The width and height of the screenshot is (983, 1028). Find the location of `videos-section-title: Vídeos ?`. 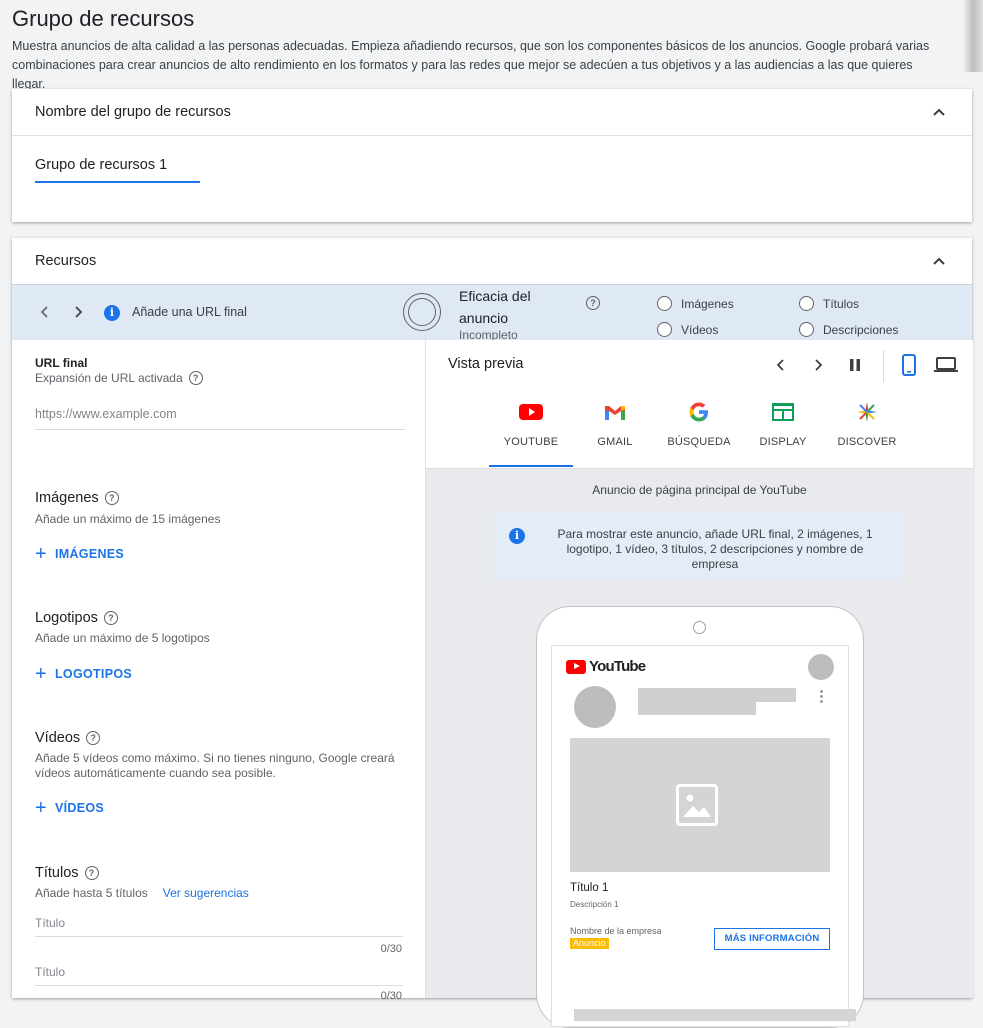

videos-section-title: Vídeos ? is located at coordinates (68, 738).